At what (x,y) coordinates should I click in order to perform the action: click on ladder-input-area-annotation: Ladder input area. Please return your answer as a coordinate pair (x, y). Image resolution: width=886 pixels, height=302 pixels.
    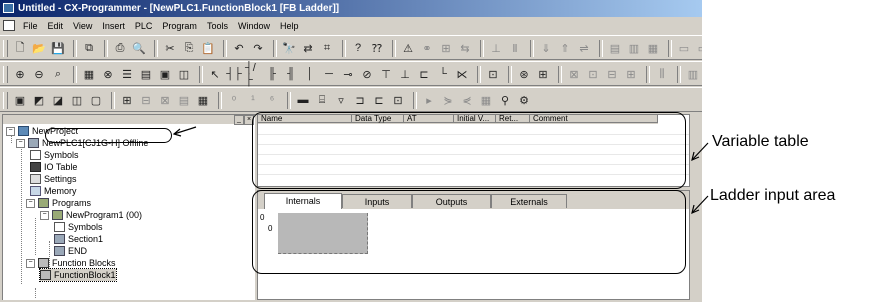
    Looking at the image, I should click on (773, 195).